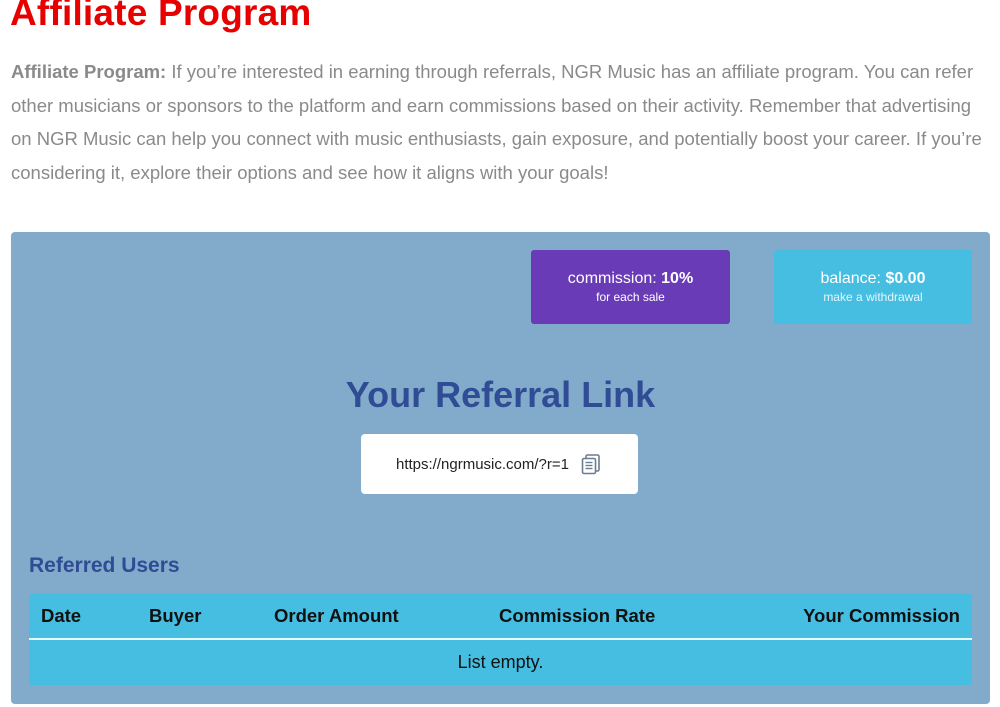  Describe the element at coordinates (677, 278) in the screenshot. I see `commission-value: 10%` at that location.